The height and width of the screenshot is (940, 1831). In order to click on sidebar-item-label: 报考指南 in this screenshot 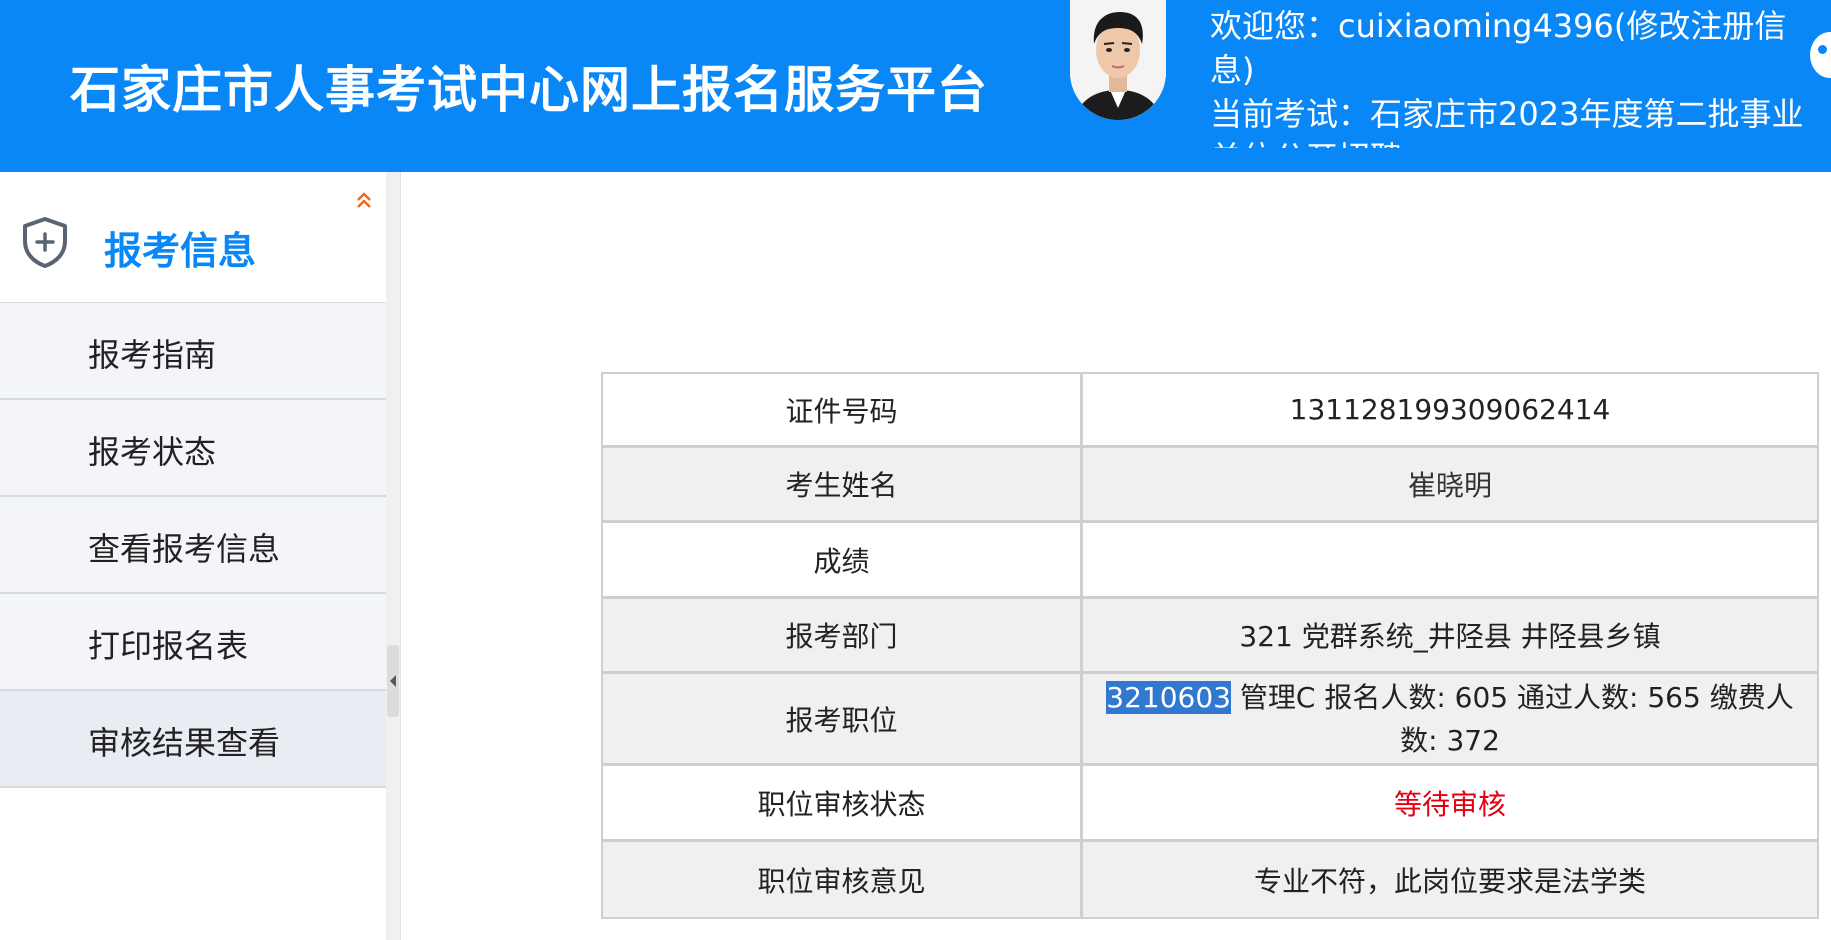, I will do `click(152, 355)`.